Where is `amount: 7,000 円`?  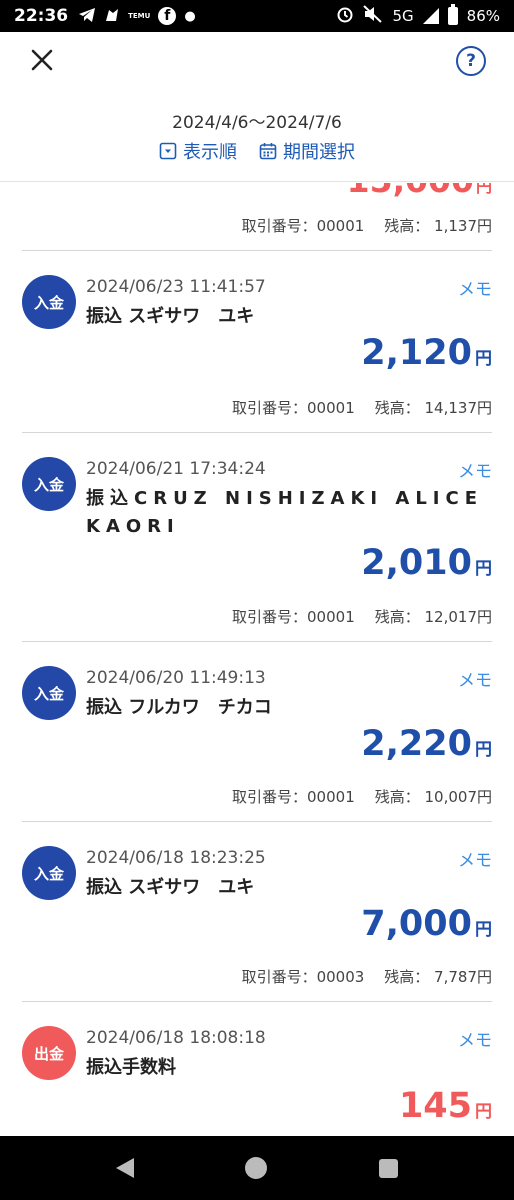
amount: 7,000 円 is located at coordinates (426, 924).